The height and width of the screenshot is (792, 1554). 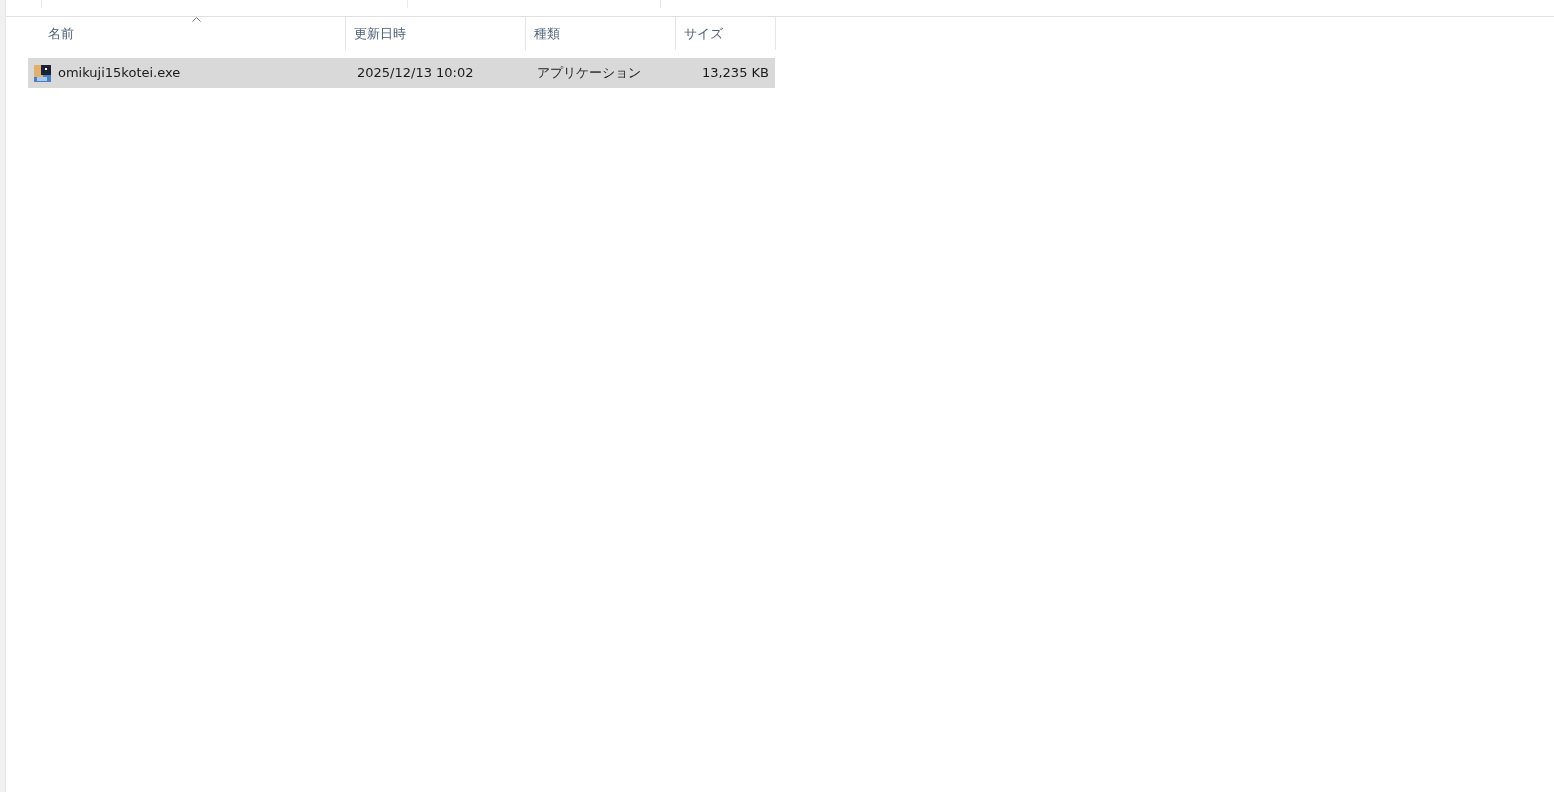 I want to click on file-name: omikuji15kotei.exe, so click(x=119, y=73).